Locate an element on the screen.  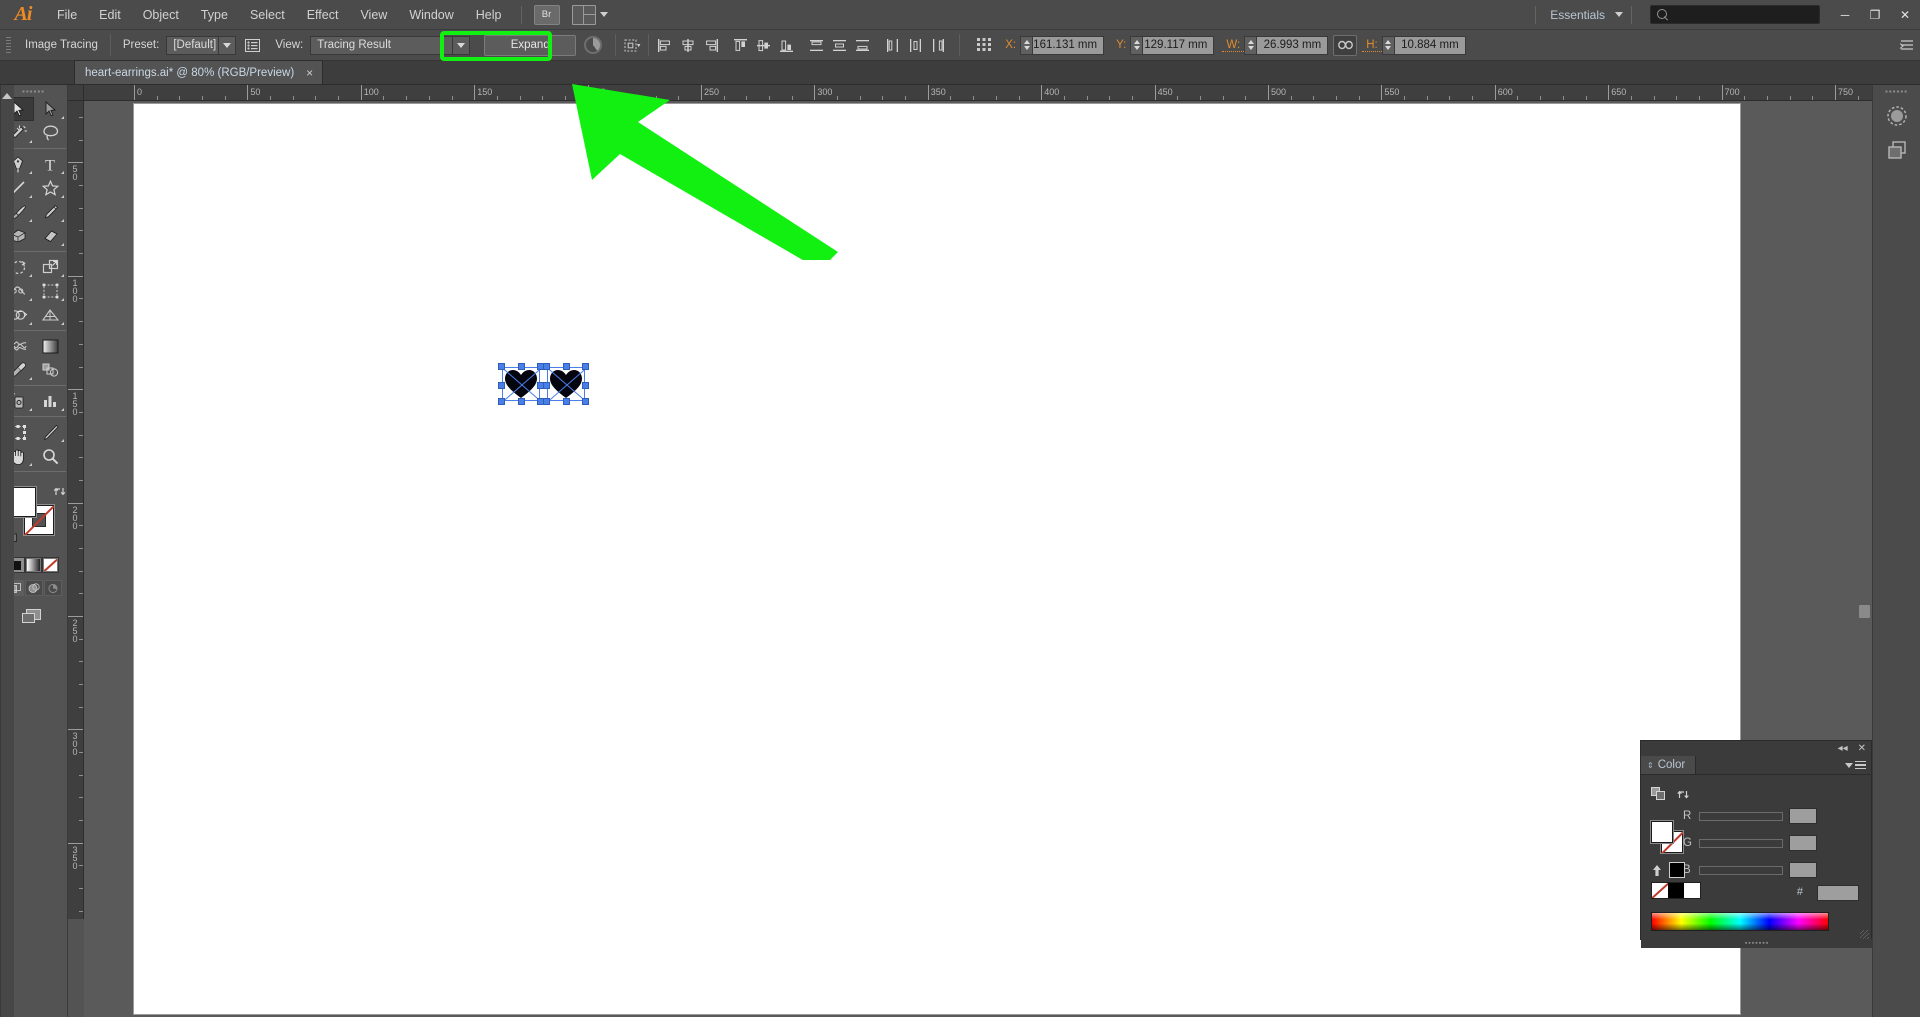
menu-file: File is located at coordinates (67, 15).